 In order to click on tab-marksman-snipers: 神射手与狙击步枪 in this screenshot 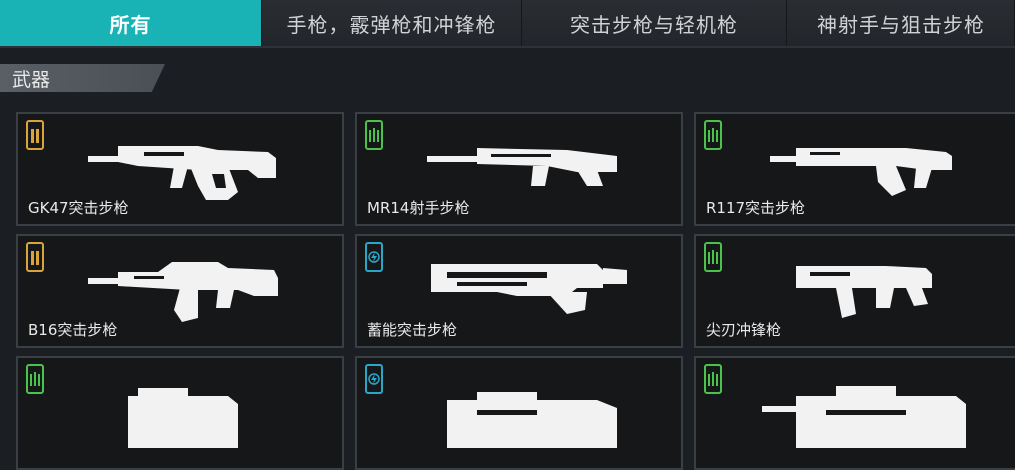, I will do `click(901, 23)`.